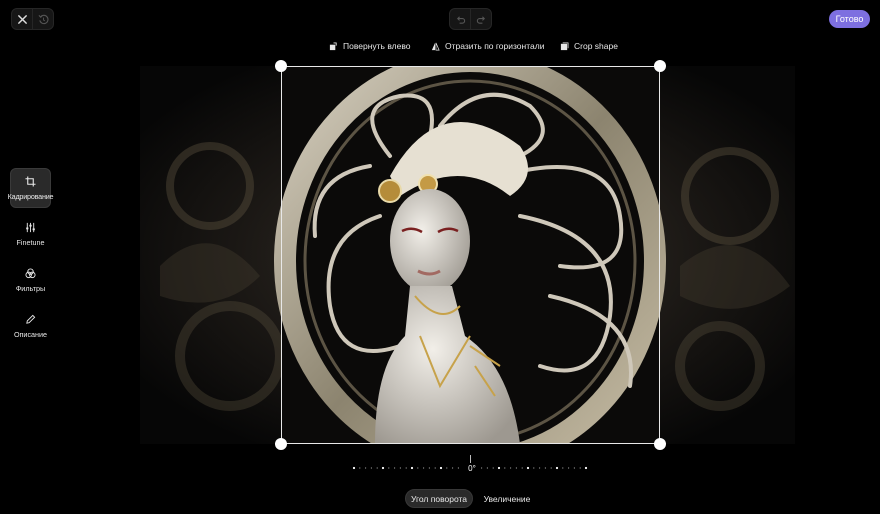 The height and width of the screenshot is (514, 880). What do you see at coordinates (660, 66) in the screenshot?
I see `crop-handle-top-right` at bounding box center [660, 66].